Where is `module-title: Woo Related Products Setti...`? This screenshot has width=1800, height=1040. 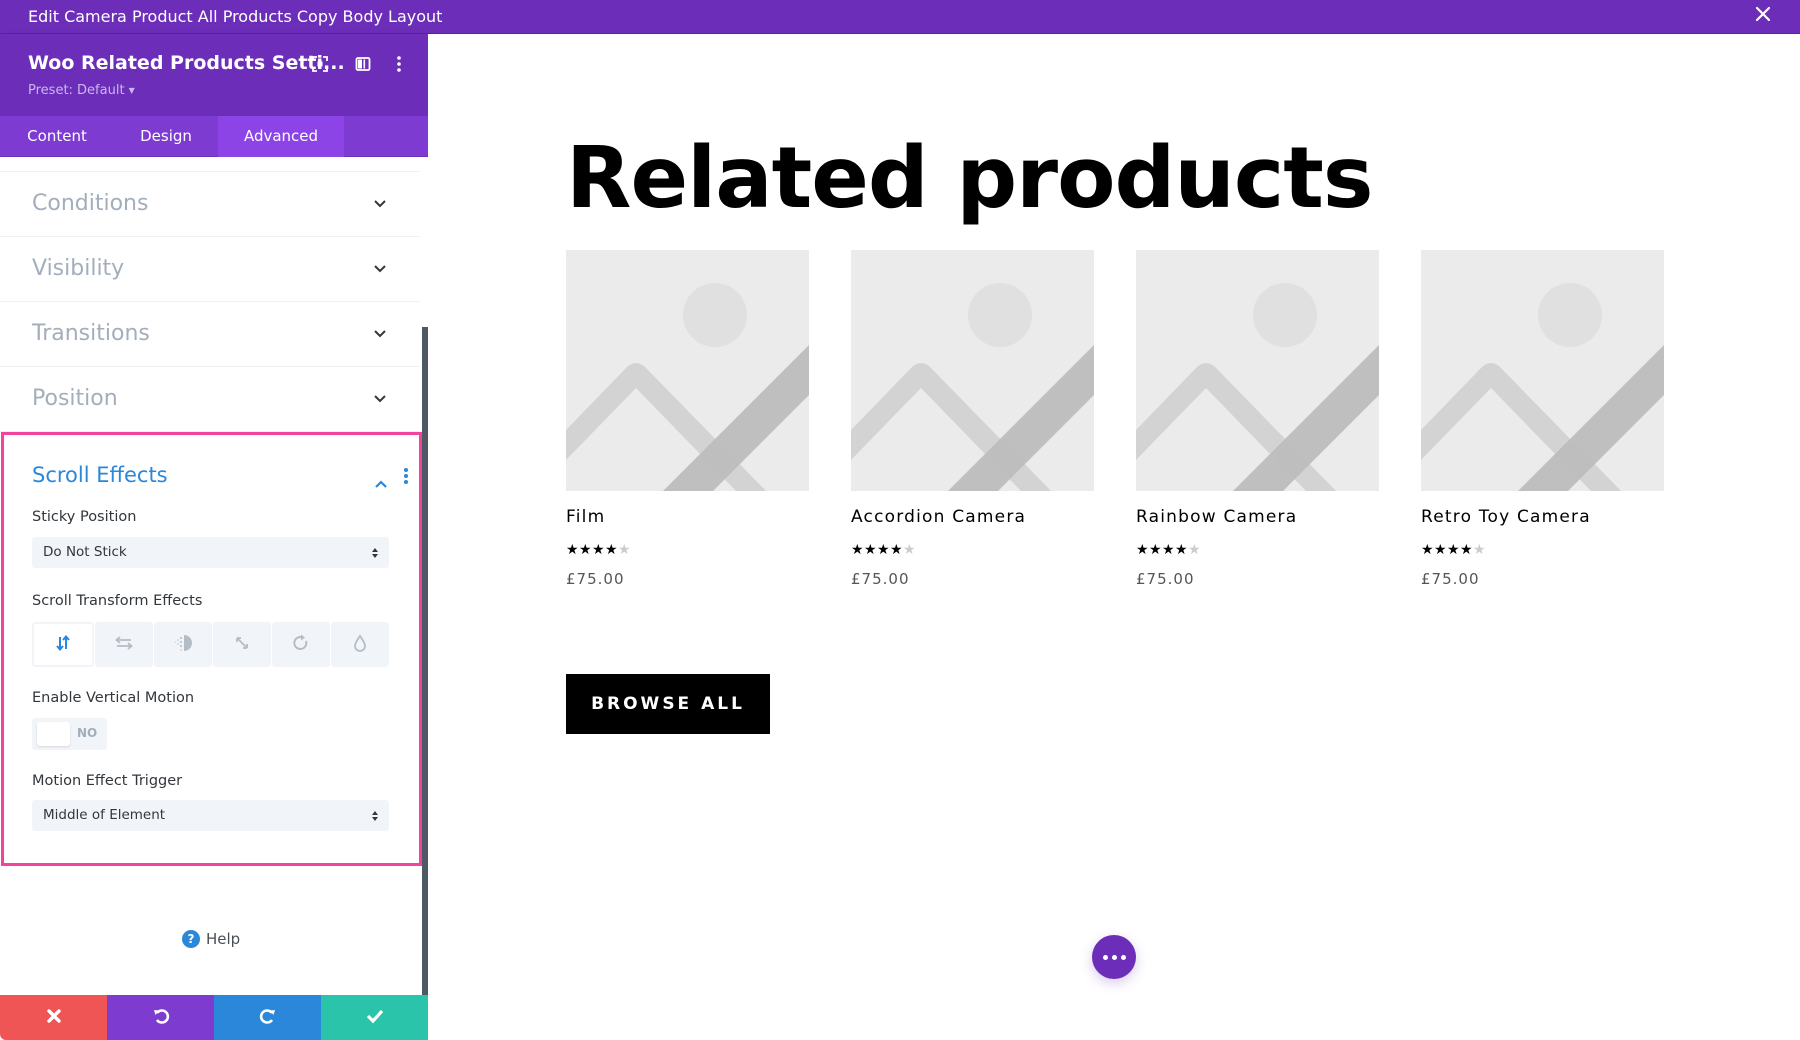 module-title: Woo Related Products Setti... is located at coordinates (186, 63).